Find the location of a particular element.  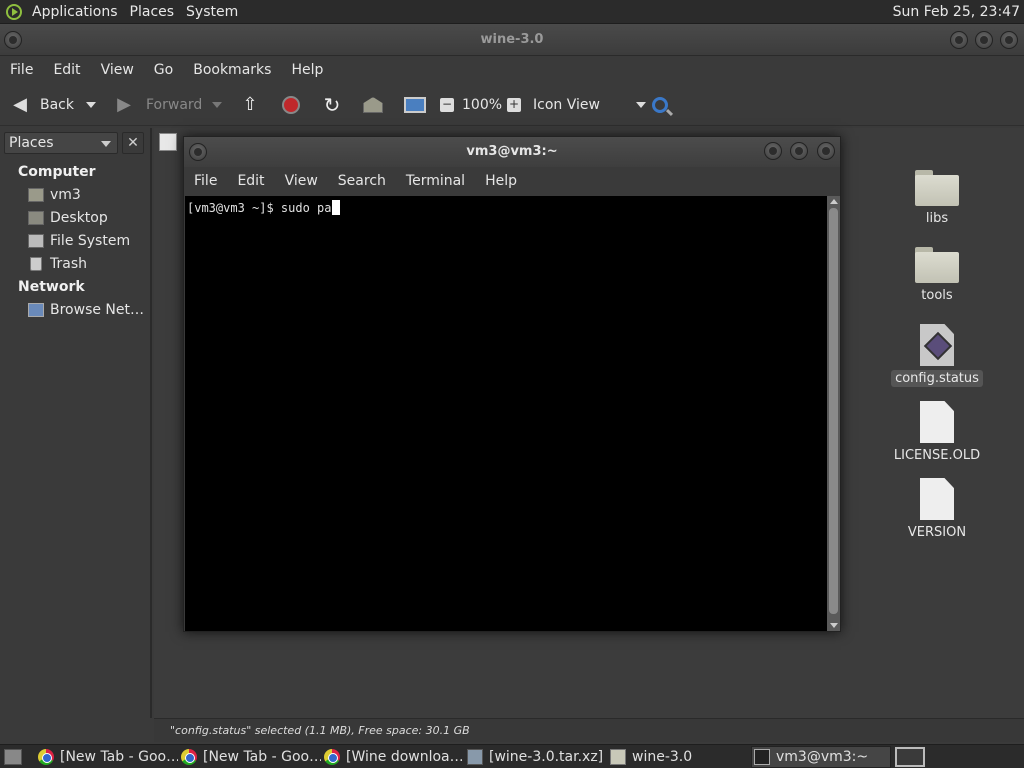

task-label: vm3@vm3:~ is located at coordinates (822, 757).